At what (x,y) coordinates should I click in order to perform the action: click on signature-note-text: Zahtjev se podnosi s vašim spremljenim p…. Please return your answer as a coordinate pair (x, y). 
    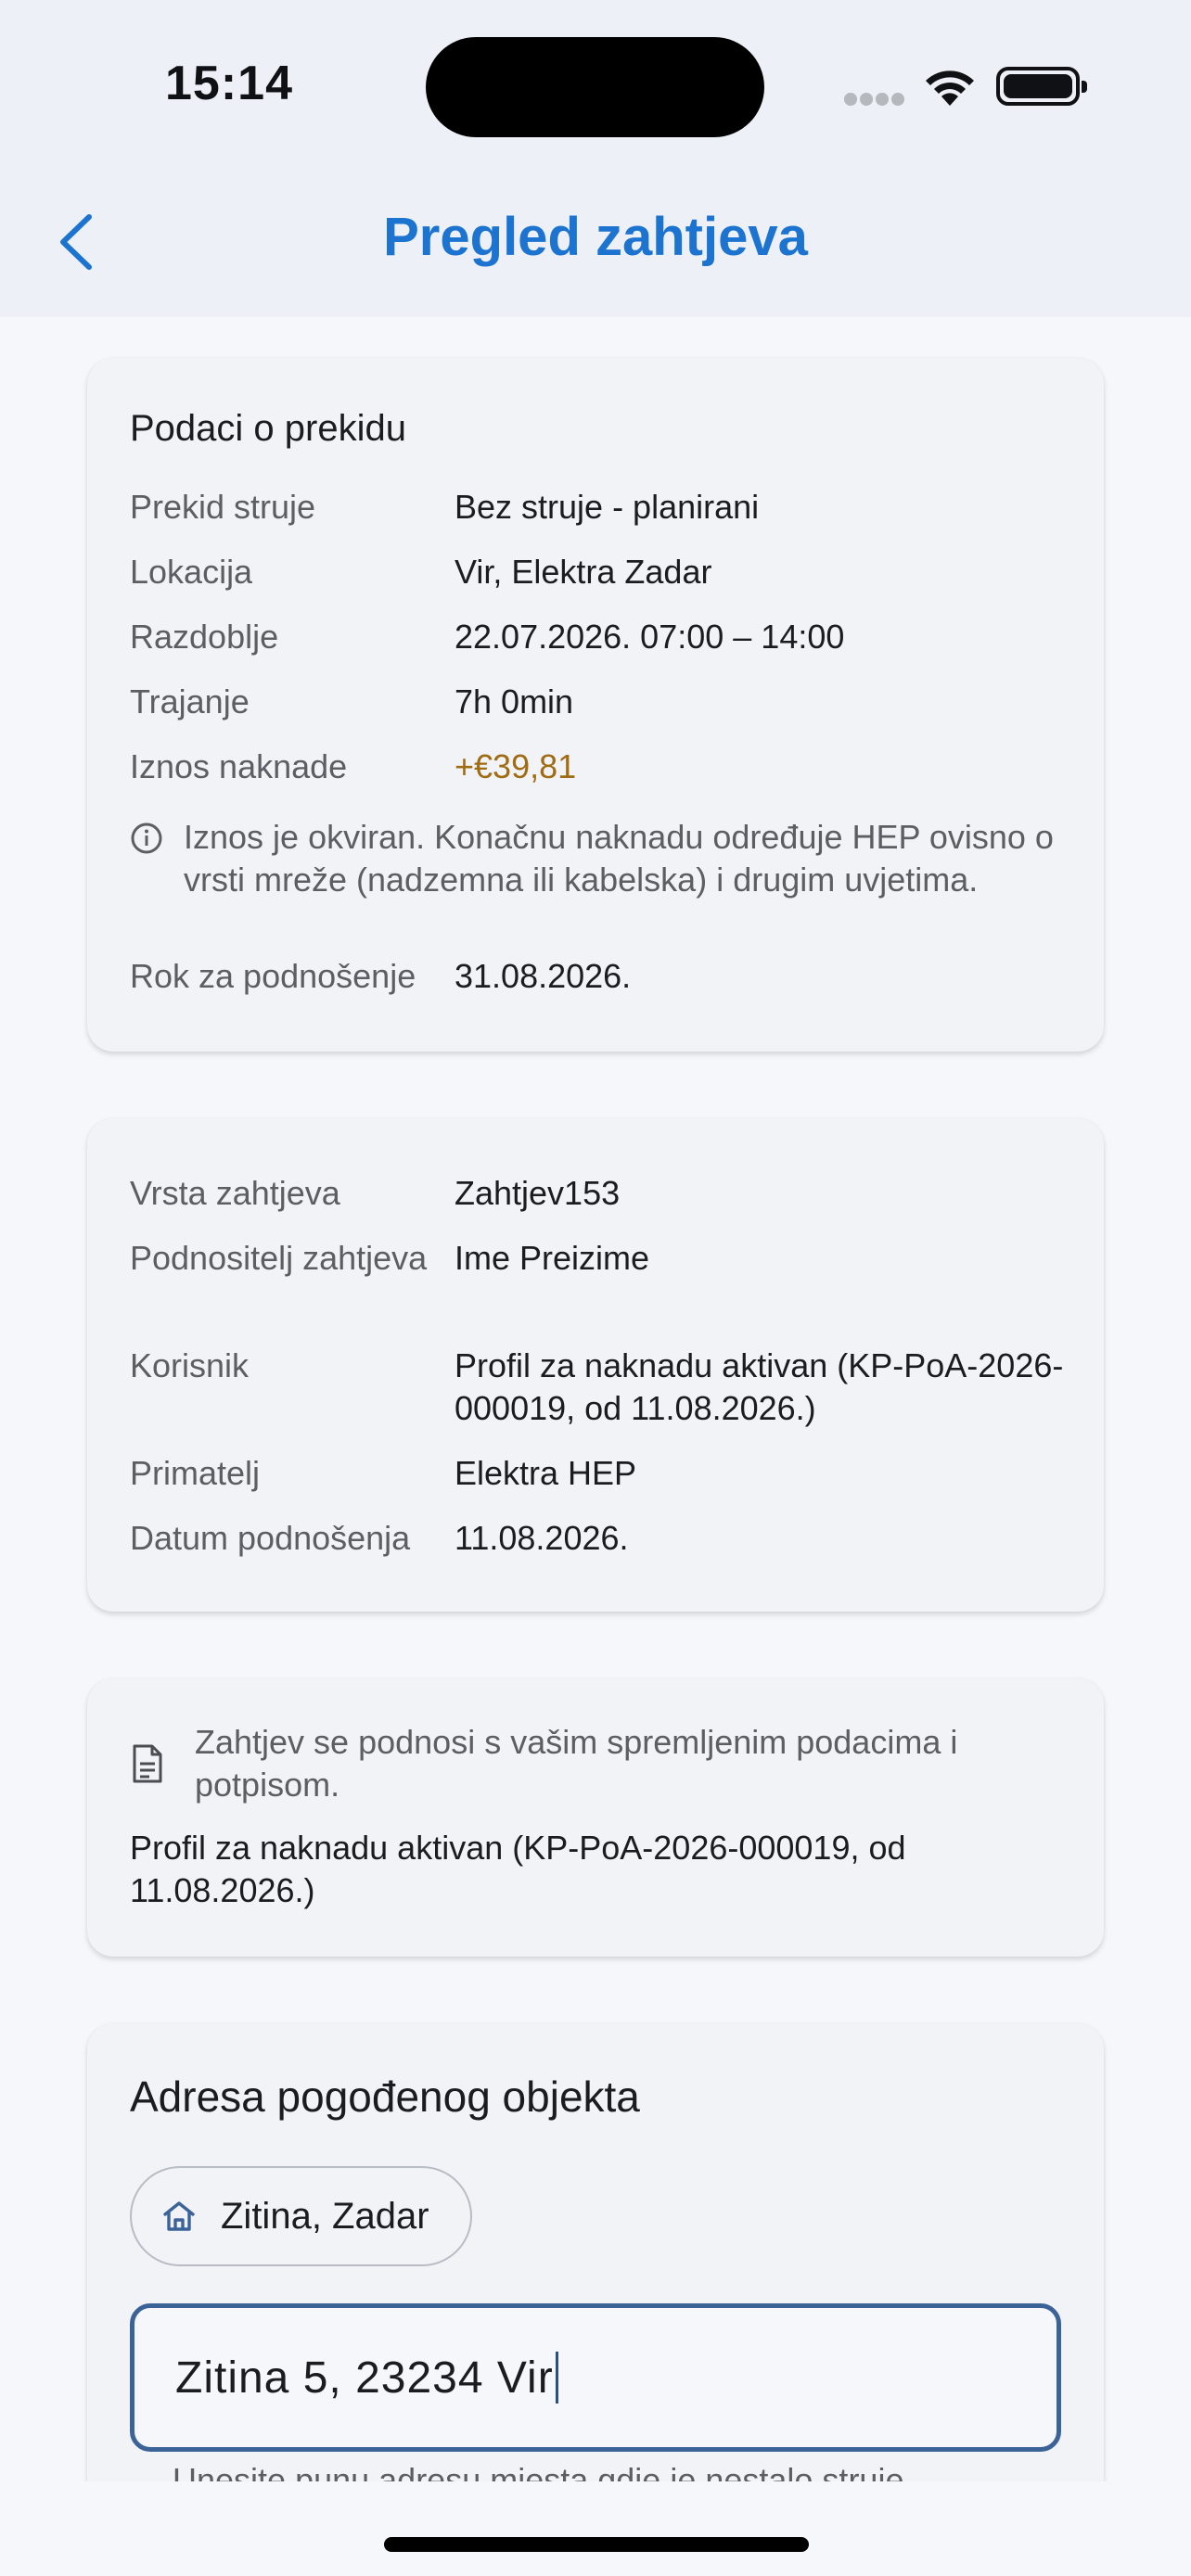
    Looking at the image, I should click on (576, 1763).